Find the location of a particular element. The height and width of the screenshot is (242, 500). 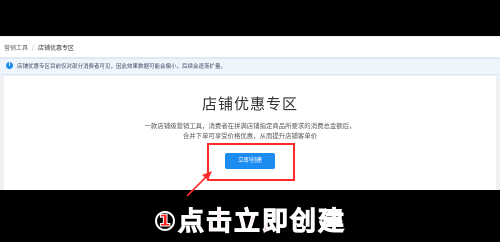

instruction-caption: ①点击立即创建 is located at coordinates (249, 222).